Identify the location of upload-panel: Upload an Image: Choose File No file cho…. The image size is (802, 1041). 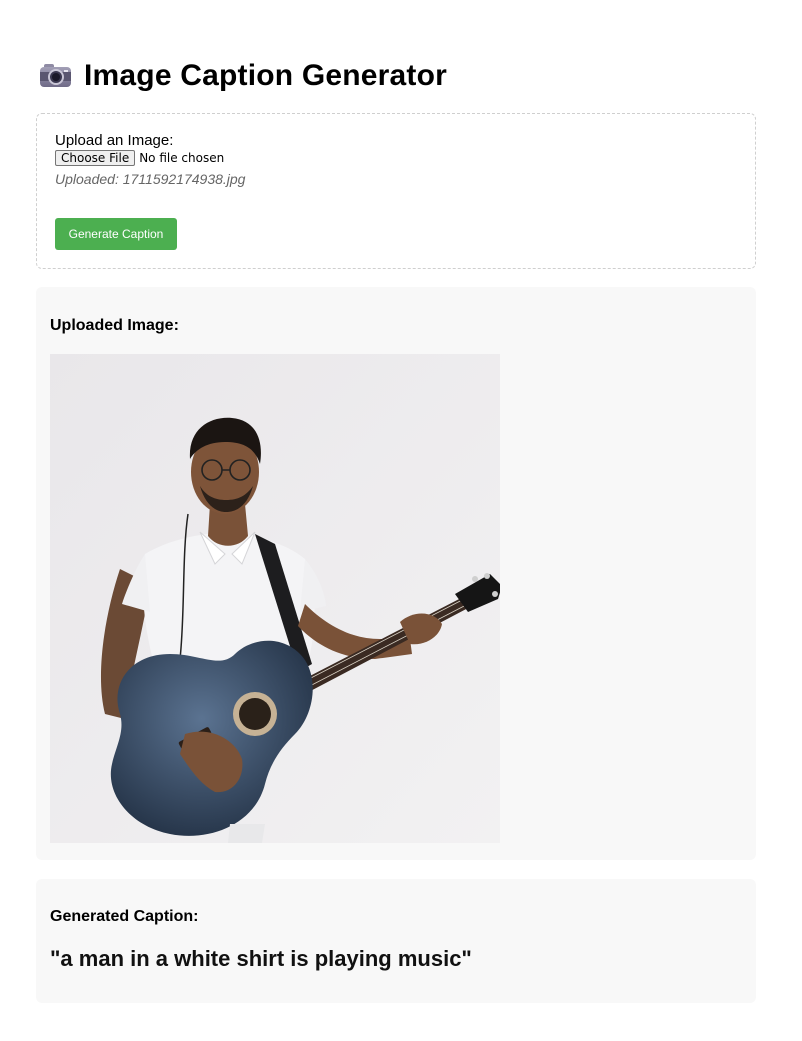
(396, 191).